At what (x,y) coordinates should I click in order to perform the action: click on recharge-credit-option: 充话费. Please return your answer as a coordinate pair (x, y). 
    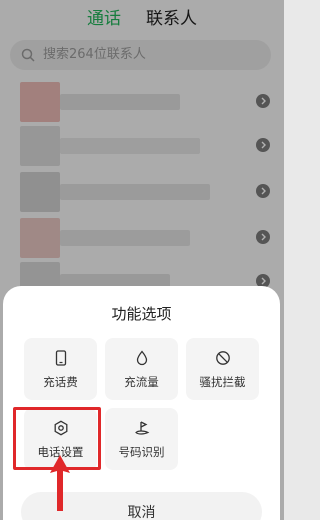
    Looking at the image, I should click on (60, 369).